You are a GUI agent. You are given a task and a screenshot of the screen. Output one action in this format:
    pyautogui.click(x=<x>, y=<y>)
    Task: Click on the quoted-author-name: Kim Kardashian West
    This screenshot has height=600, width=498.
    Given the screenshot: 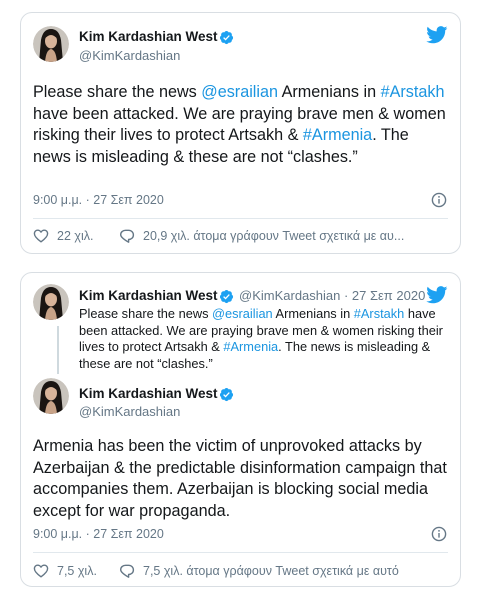 What is the action you would take?
    pyautogui.click(x=148, y=295)
    